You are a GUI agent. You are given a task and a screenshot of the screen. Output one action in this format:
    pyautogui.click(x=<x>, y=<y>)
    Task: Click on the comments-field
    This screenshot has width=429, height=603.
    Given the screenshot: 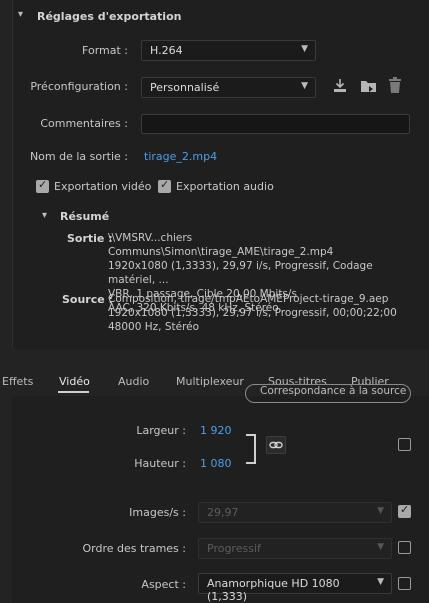 What is the action you would take?
    pyautogui.click(x=275, y=124)
    